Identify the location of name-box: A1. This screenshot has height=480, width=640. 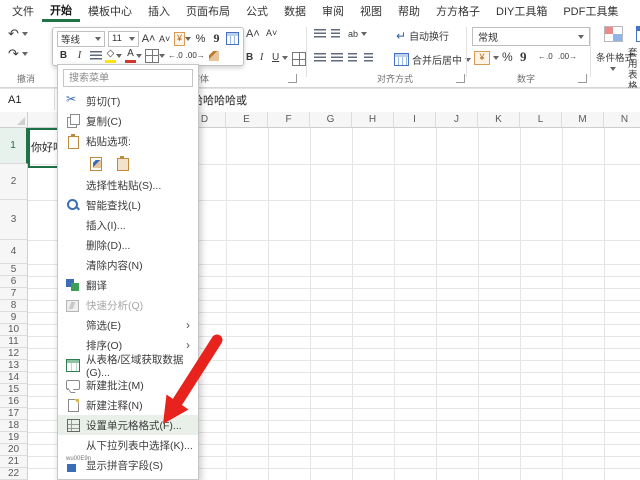
(27, 99).